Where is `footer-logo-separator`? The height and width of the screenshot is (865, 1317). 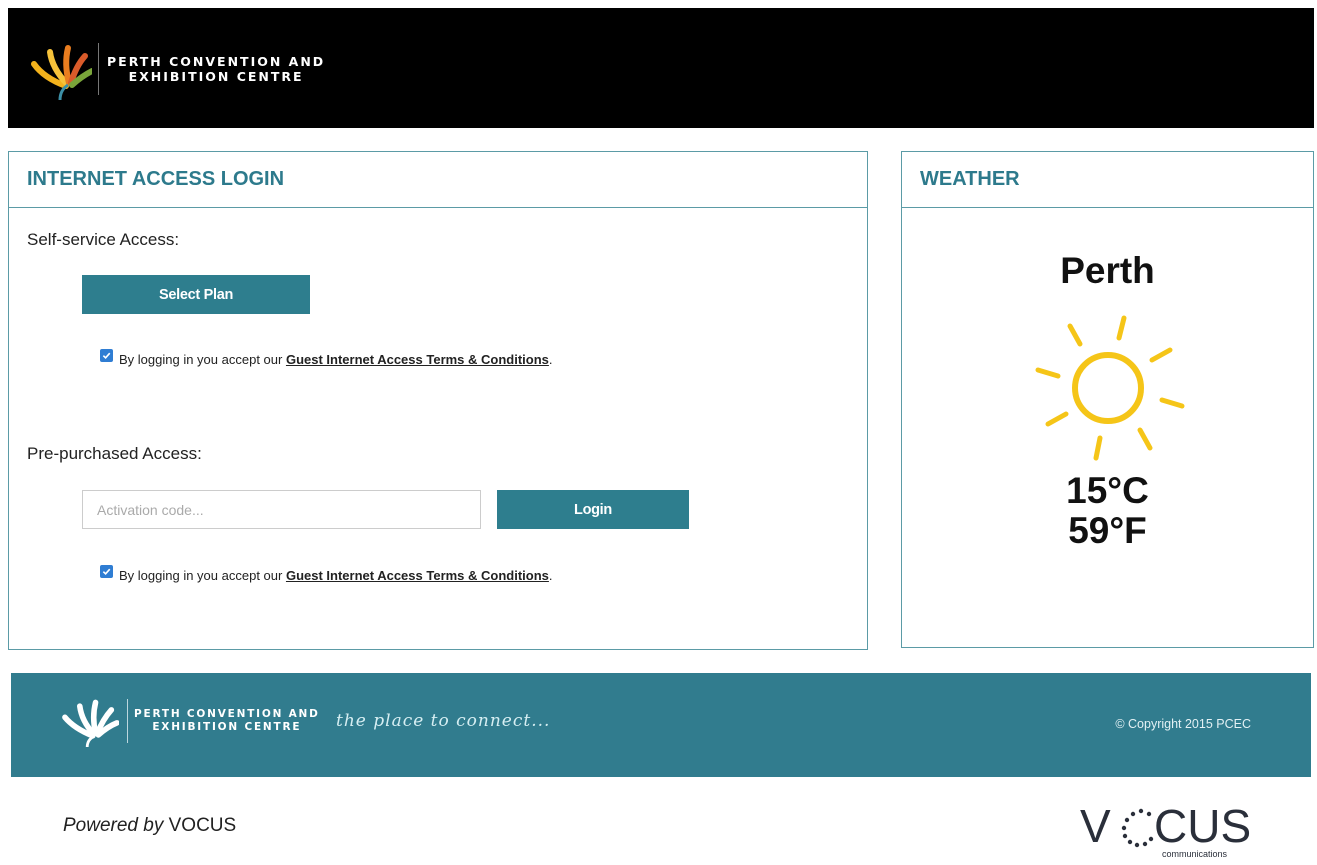
footer-logo-separator is located at coordinates (127, 721).